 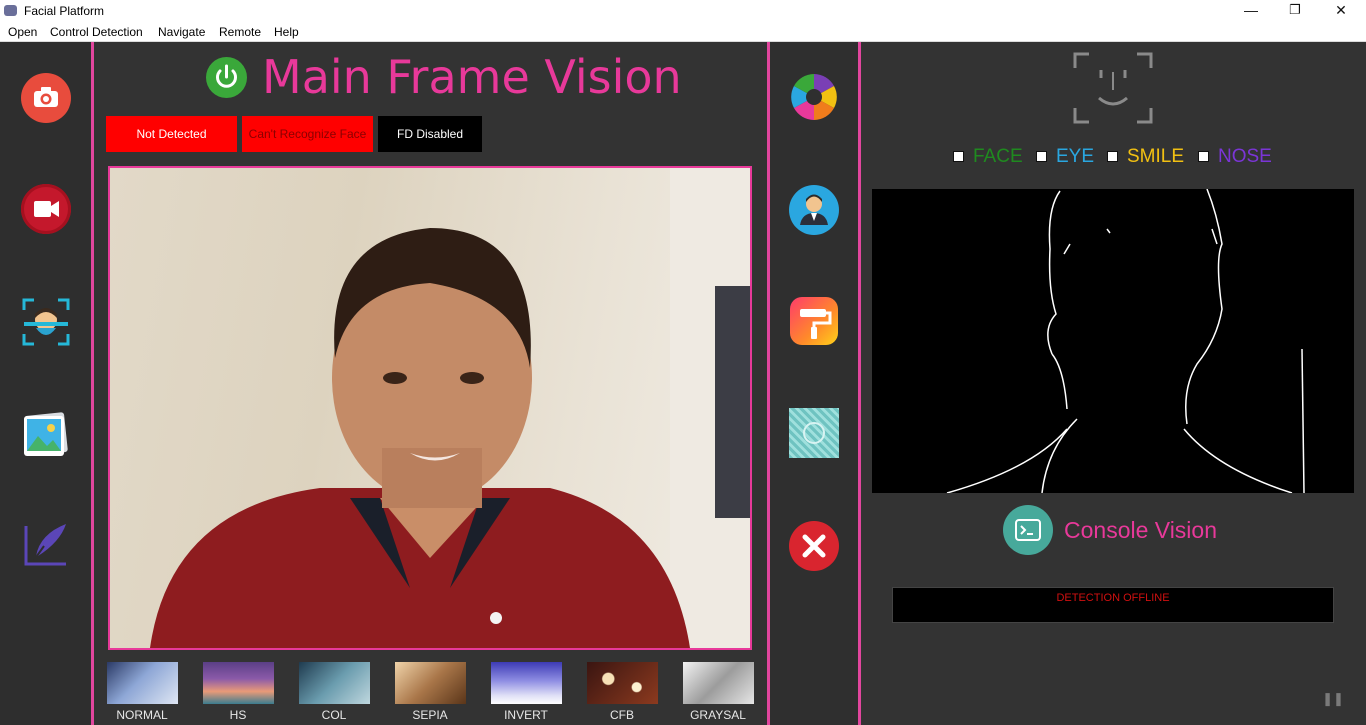 I want to click on filter-invert-thumb, so click(x=526, y=683).